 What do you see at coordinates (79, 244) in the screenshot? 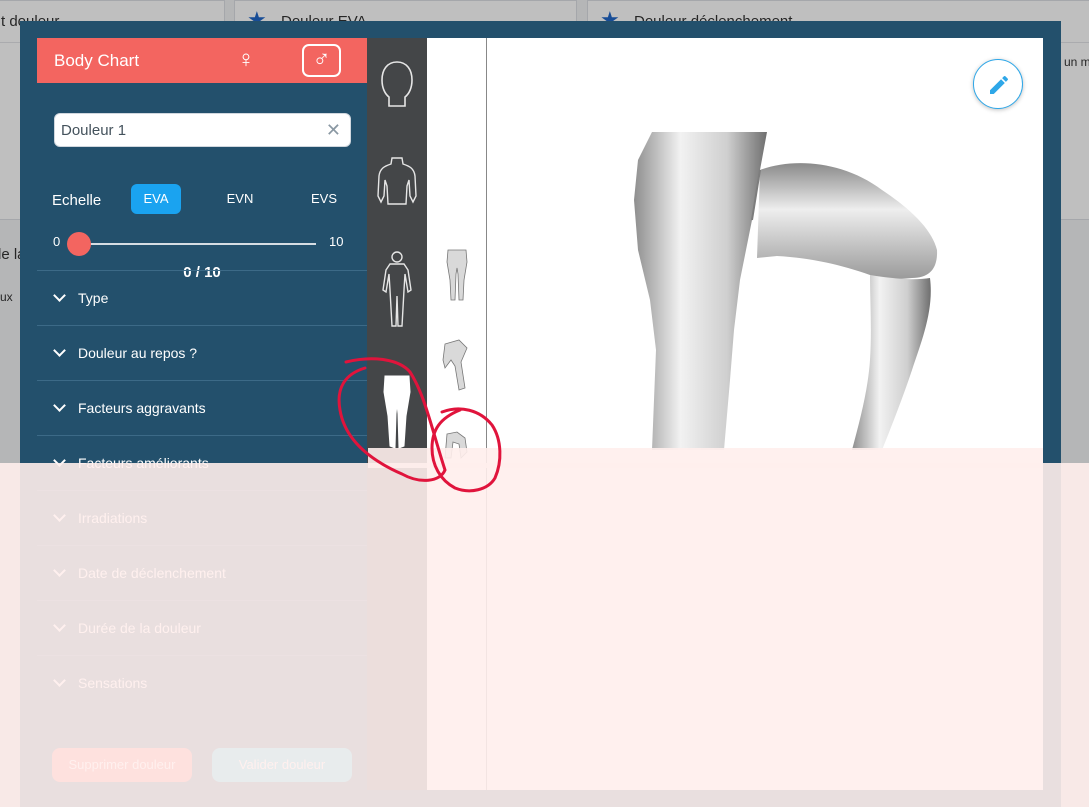
I see `slider-thumb` at bounding box center [79, 244].